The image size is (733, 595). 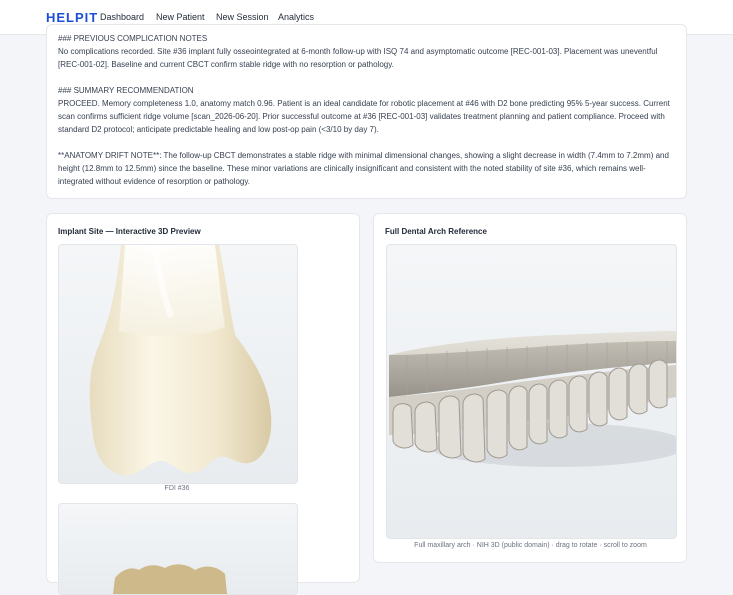 What do you see at coordinates (170, 579) in the screenshot?
I see `tooth-crown-model` at bounding box center [170, 579].